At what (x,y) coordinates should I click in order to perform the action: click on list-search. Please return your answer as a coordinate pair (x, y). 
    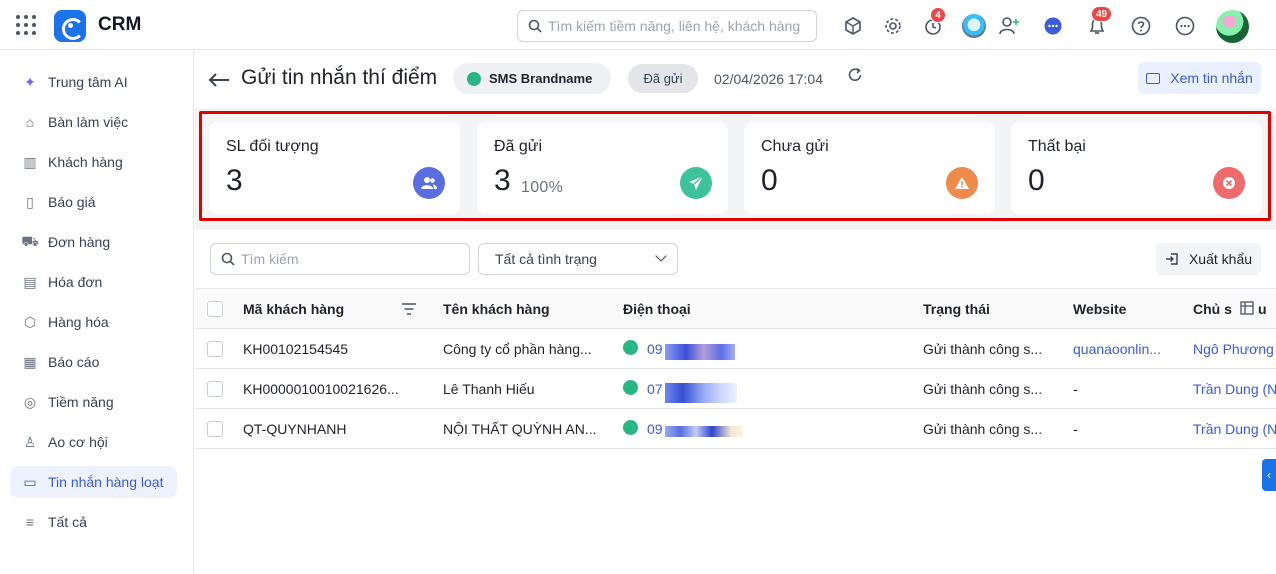
    Looking at the image, I should click on (340, 259).